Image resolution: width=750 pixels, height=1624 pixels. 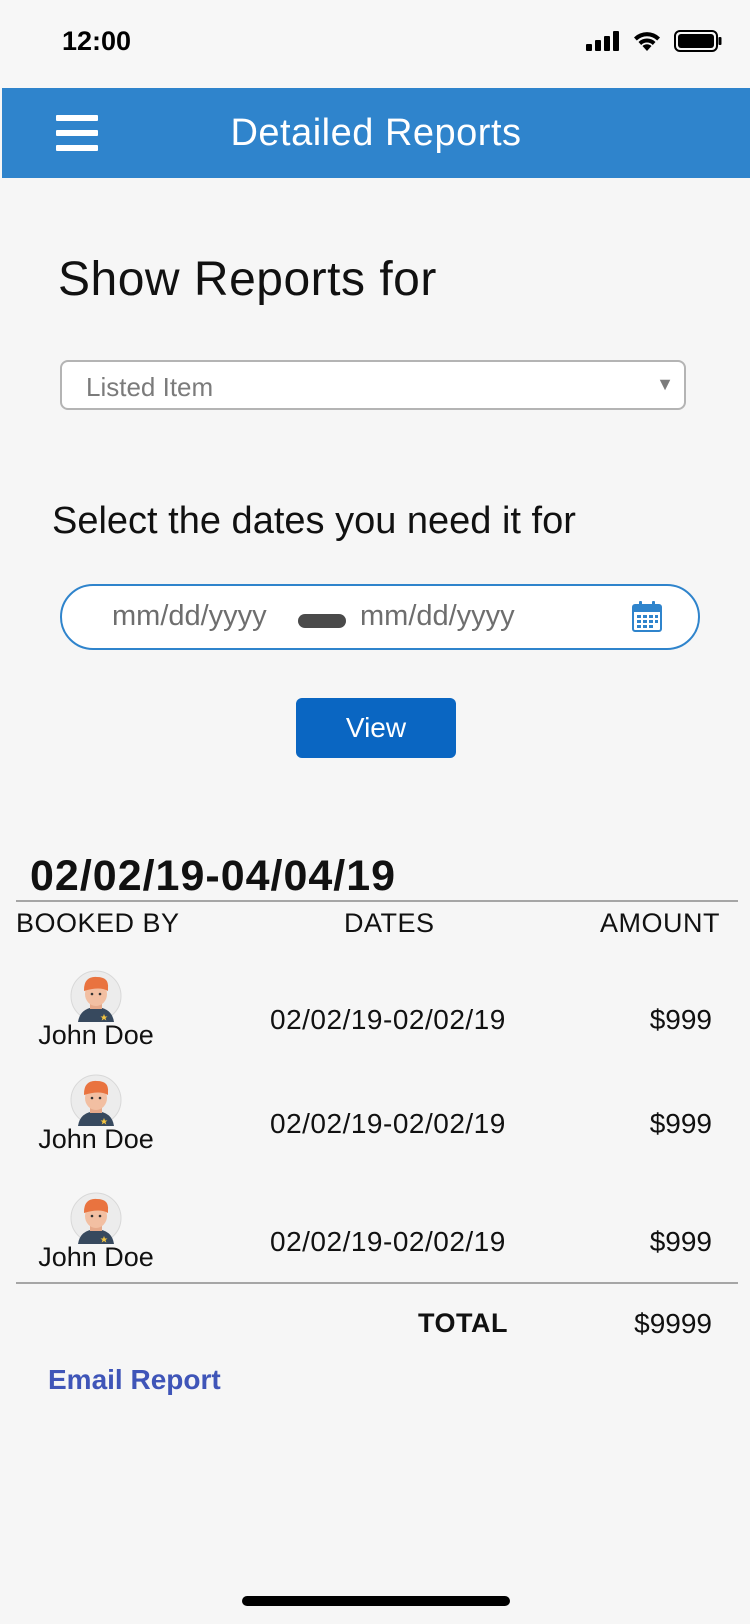 What do you see at coordinates (322, 621) in the screenshot?
I see `date-range-separator` at bounding box center [322, 621].